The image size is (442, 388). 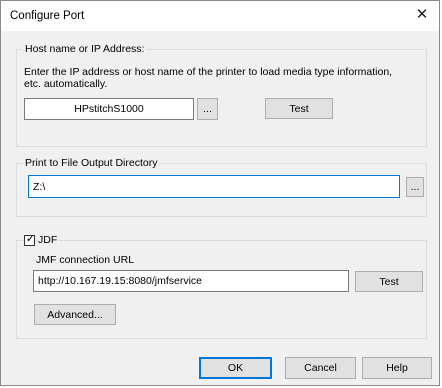 I want to click on title-bar: Configure Port ✕, so click(x=220, y=16).